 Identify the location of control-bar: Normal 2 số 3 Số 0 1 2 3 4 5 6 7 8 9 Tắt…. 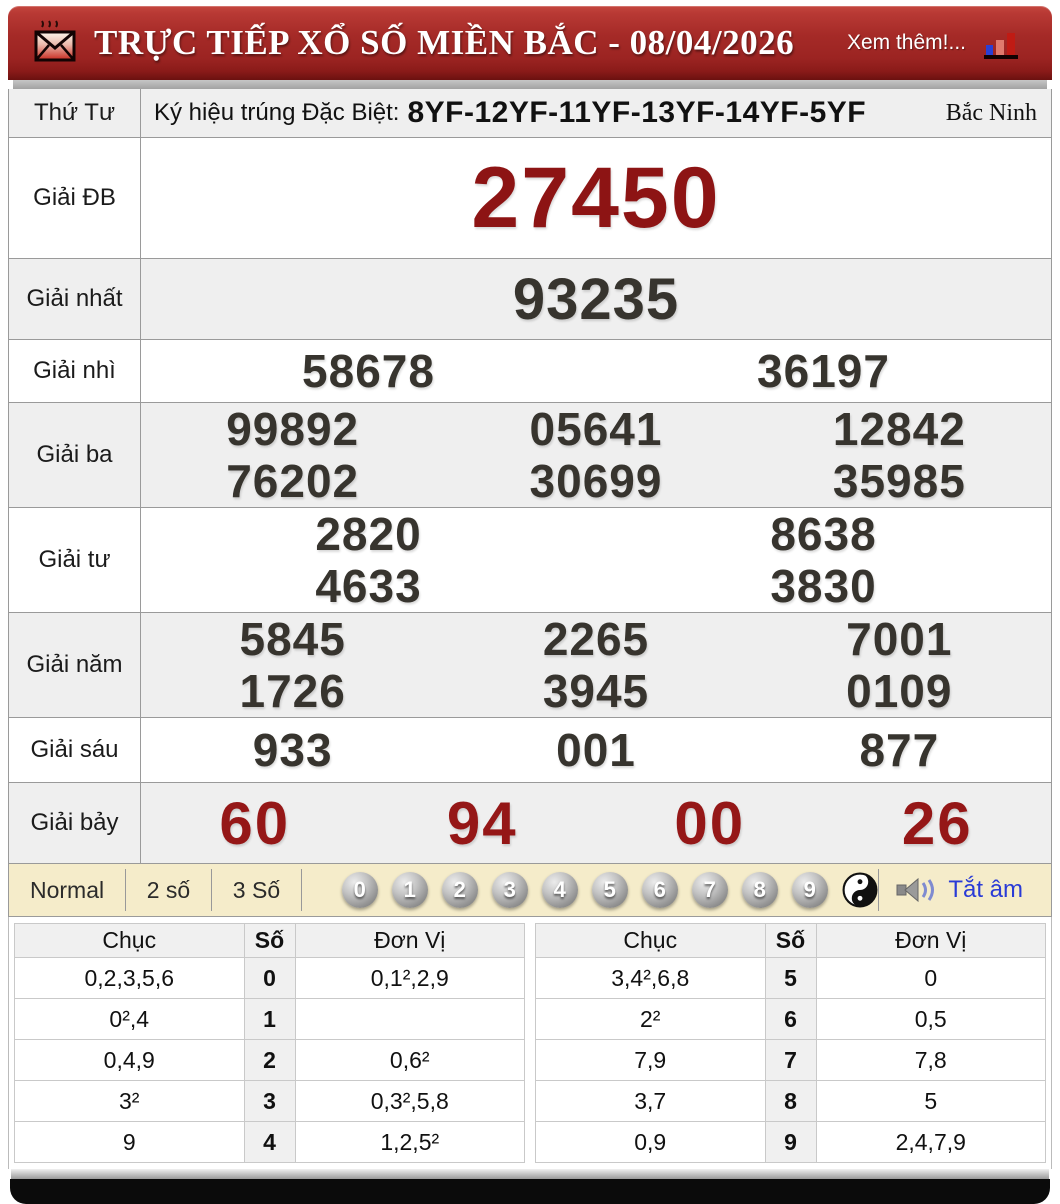
(530, 890).